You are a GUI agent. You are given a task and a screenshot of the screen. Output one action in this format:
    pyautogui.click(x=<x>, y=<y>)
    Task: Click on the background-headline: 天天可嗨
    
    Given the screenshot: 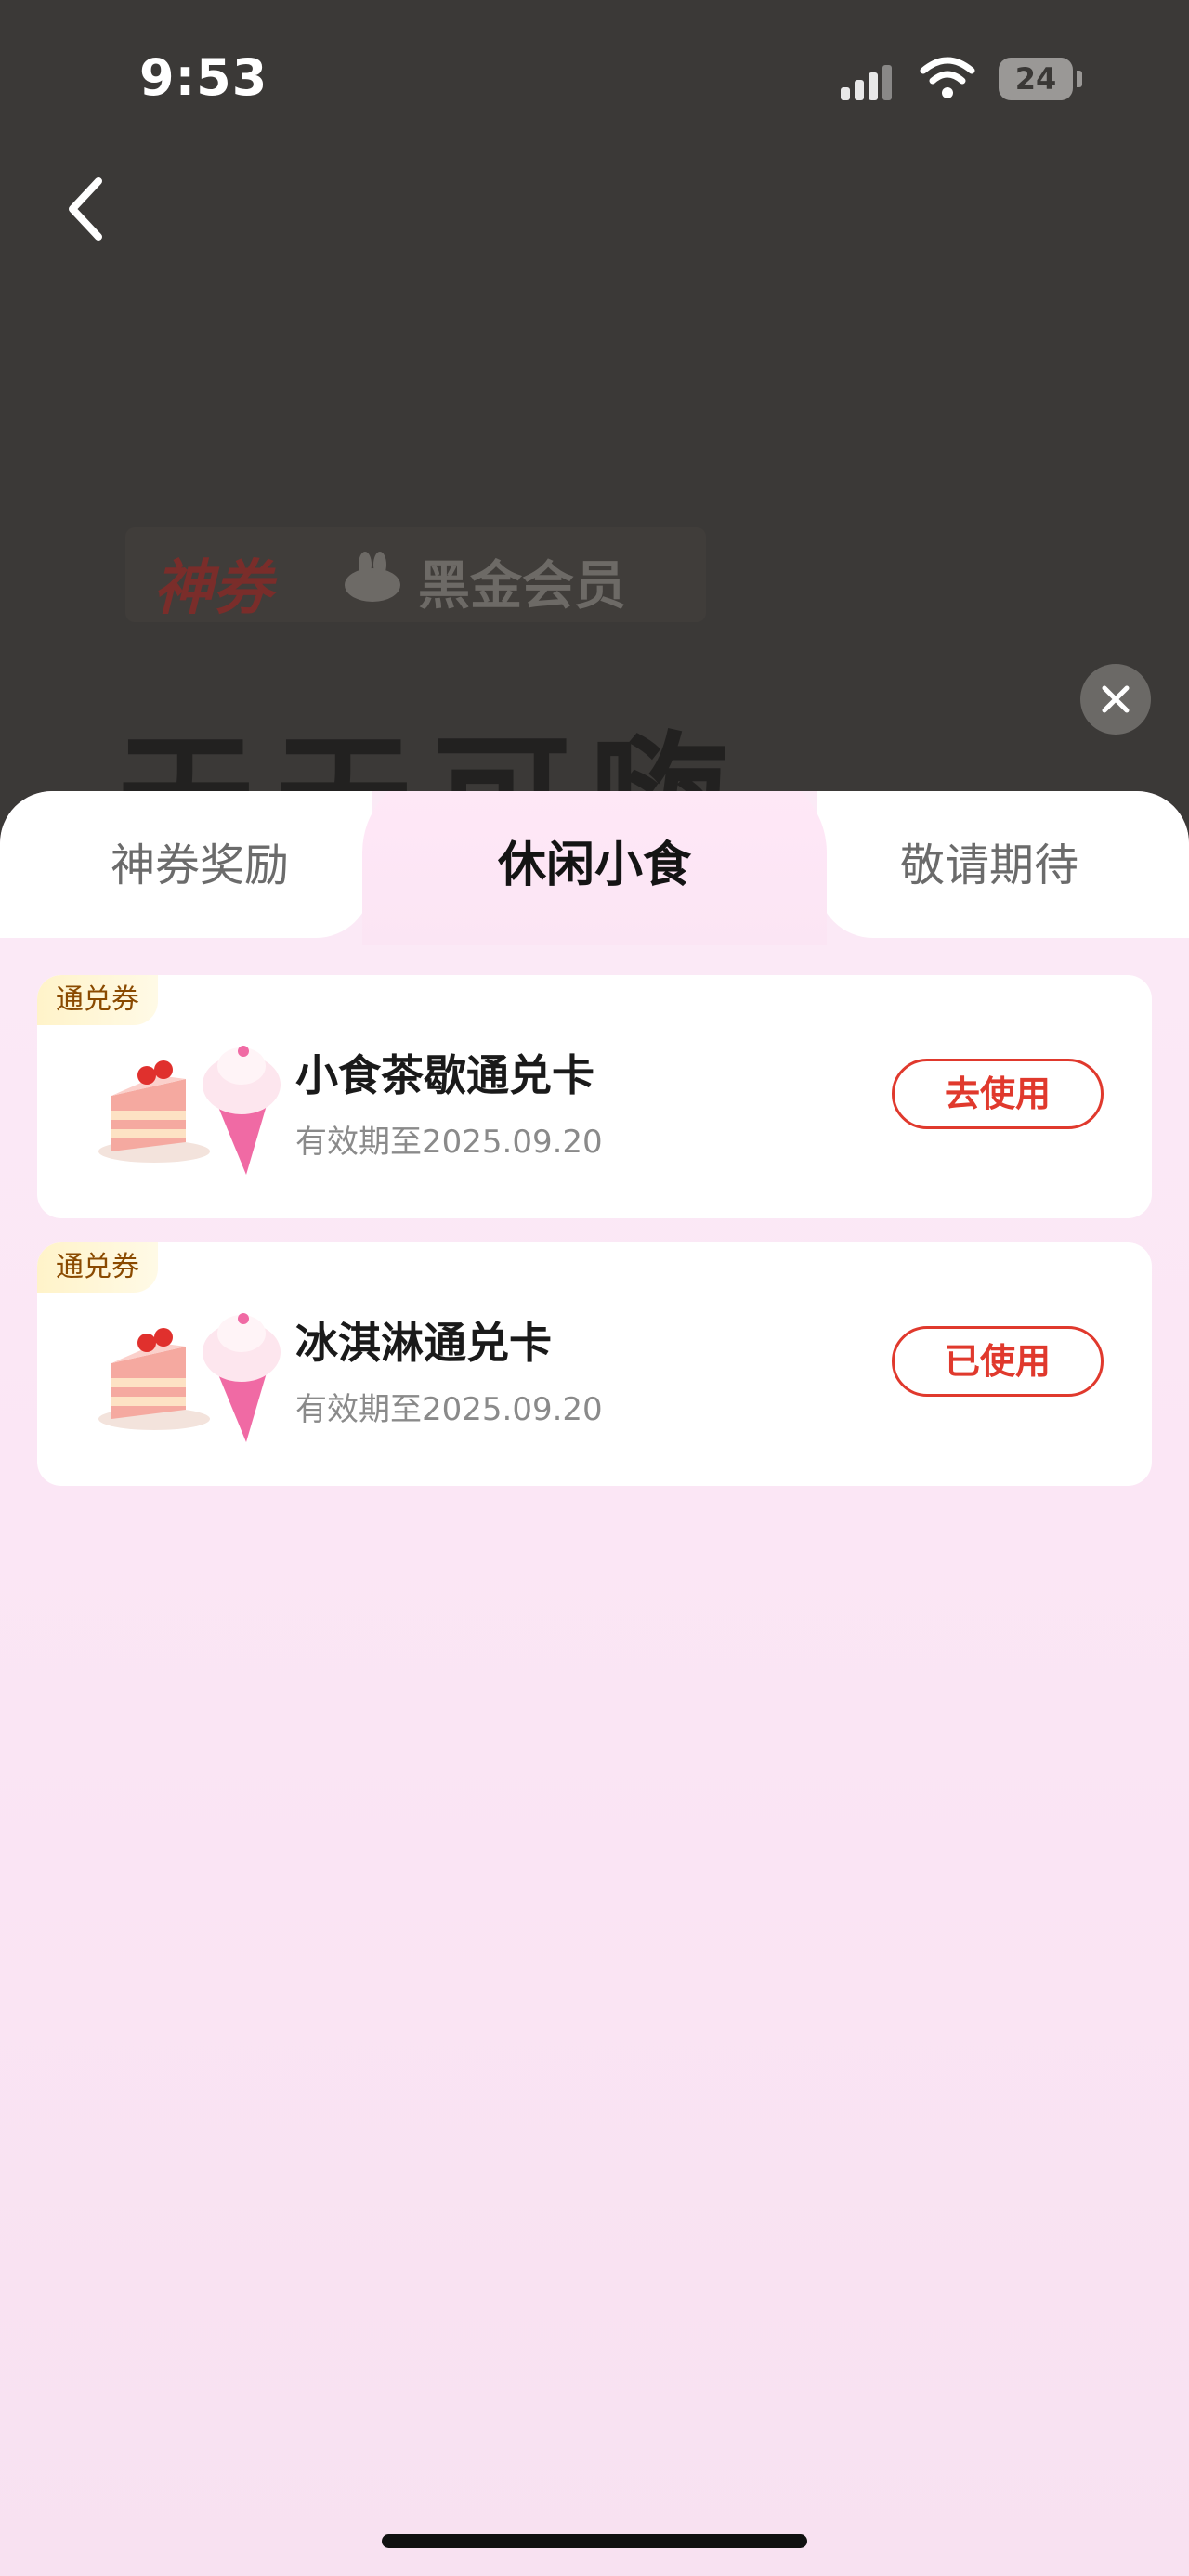 What is the action you would take?
    pyautogui.click(x=432, y=740)
    